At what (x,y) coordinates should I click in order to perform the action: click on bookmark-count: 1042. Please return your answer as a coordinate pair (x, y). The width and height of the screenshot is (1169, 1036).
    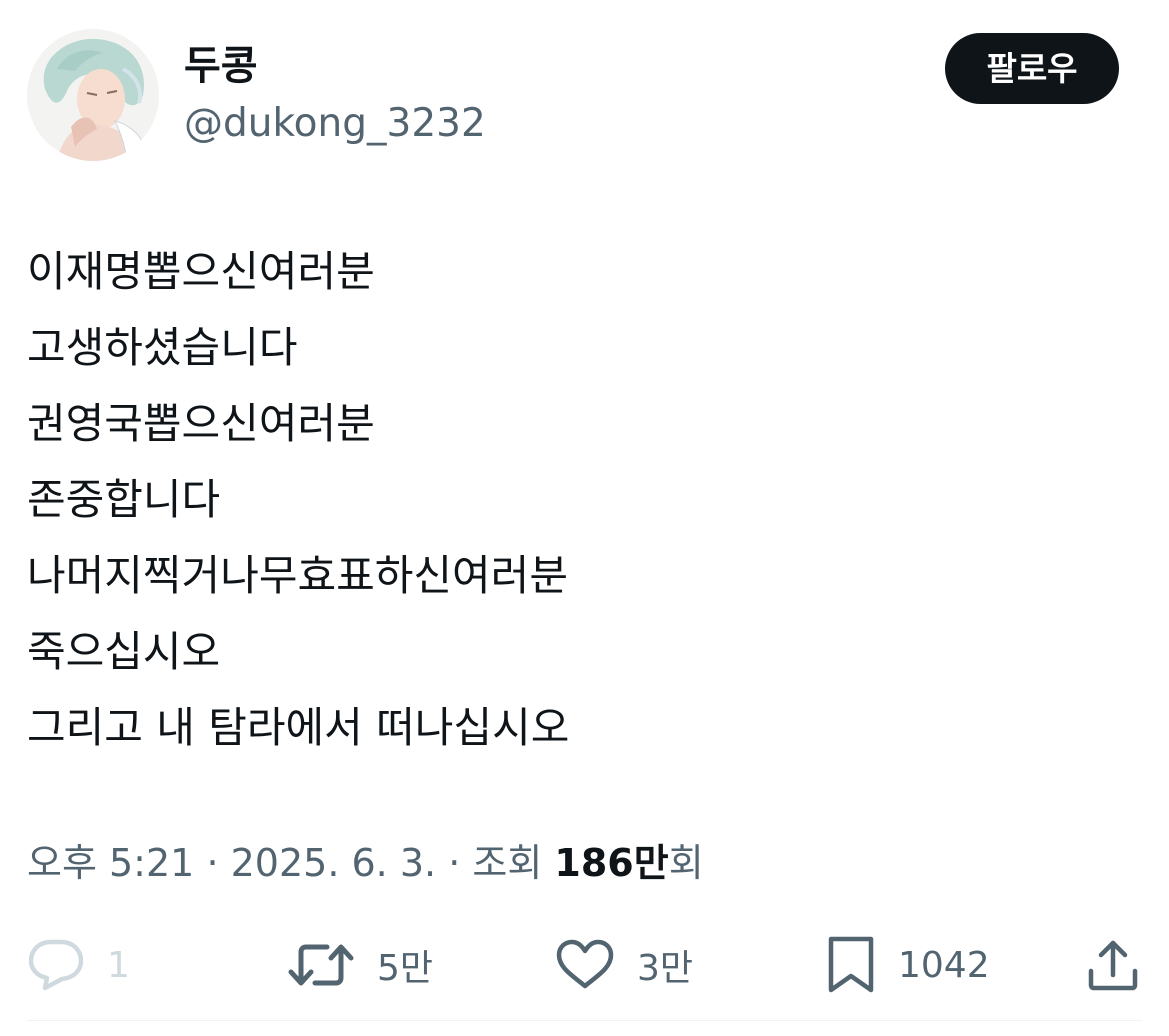
    Looking at the image, I should click on (944, 965).